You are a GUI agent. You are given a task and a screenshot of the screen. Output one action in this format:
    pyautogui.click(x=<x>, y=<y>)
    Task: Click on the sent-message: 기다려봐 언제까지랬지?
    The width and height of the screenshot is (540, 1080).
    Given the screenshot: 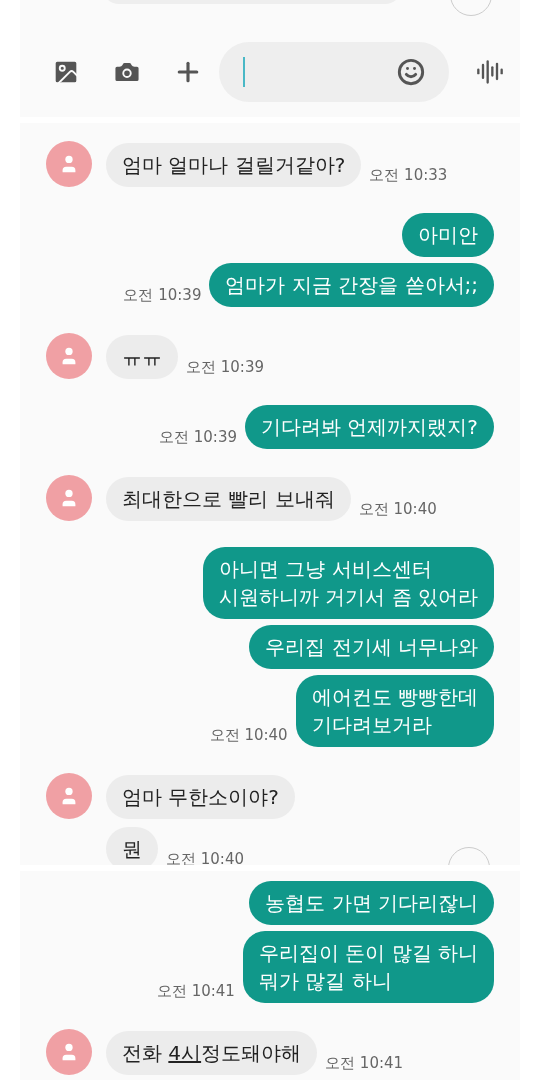 What is the action you would take?
    pyautogui.click(x=369, y=427)
    